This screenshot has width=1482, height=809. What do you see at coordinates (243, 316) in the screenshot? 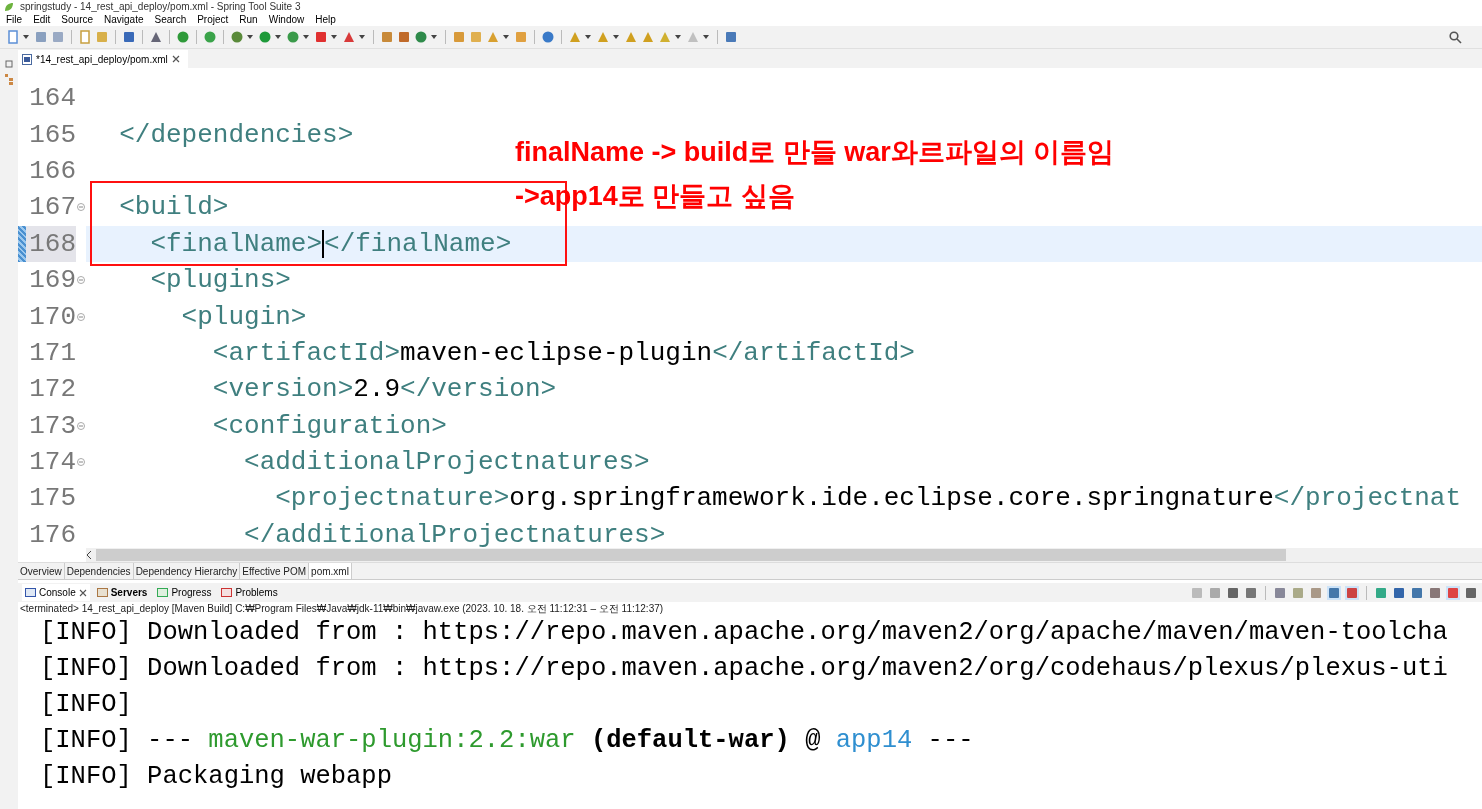
I see `code-text: <plugin>` at bounding box center [243, 316].